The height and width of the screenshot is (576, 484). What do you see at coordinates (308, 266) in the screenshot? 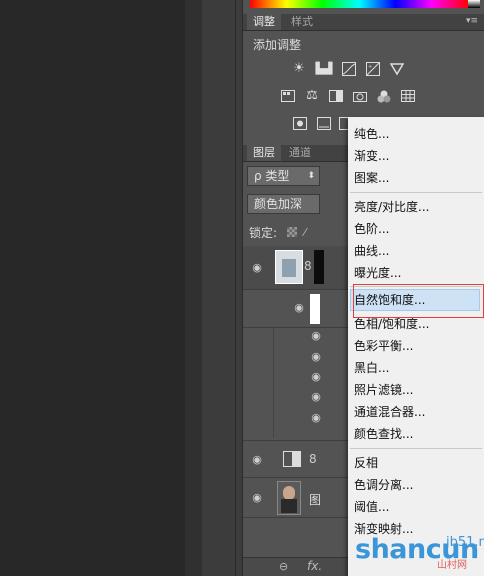
I see `link-icon: 8` at bounding box center [308, 266].